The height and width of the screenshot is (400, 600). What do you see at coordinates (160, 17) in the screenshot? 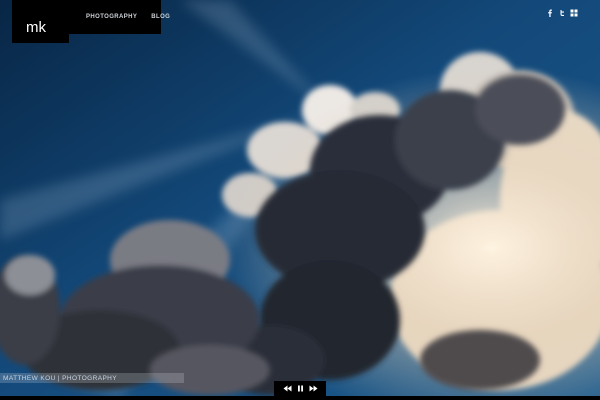
I see `nav-item-blog: BLOG` at bounding box center [160, 17].